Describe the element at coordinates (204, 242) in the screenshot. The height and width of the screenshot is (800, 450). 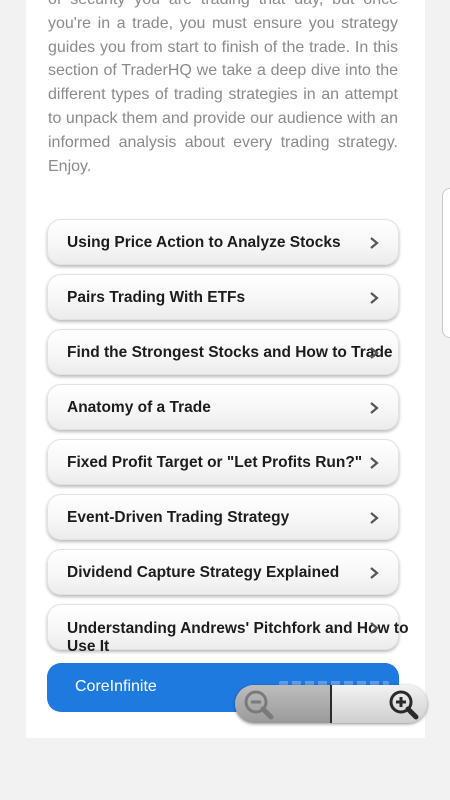
I see `menu-item-label: Using Price Action to Analyze Stocks` at that location.